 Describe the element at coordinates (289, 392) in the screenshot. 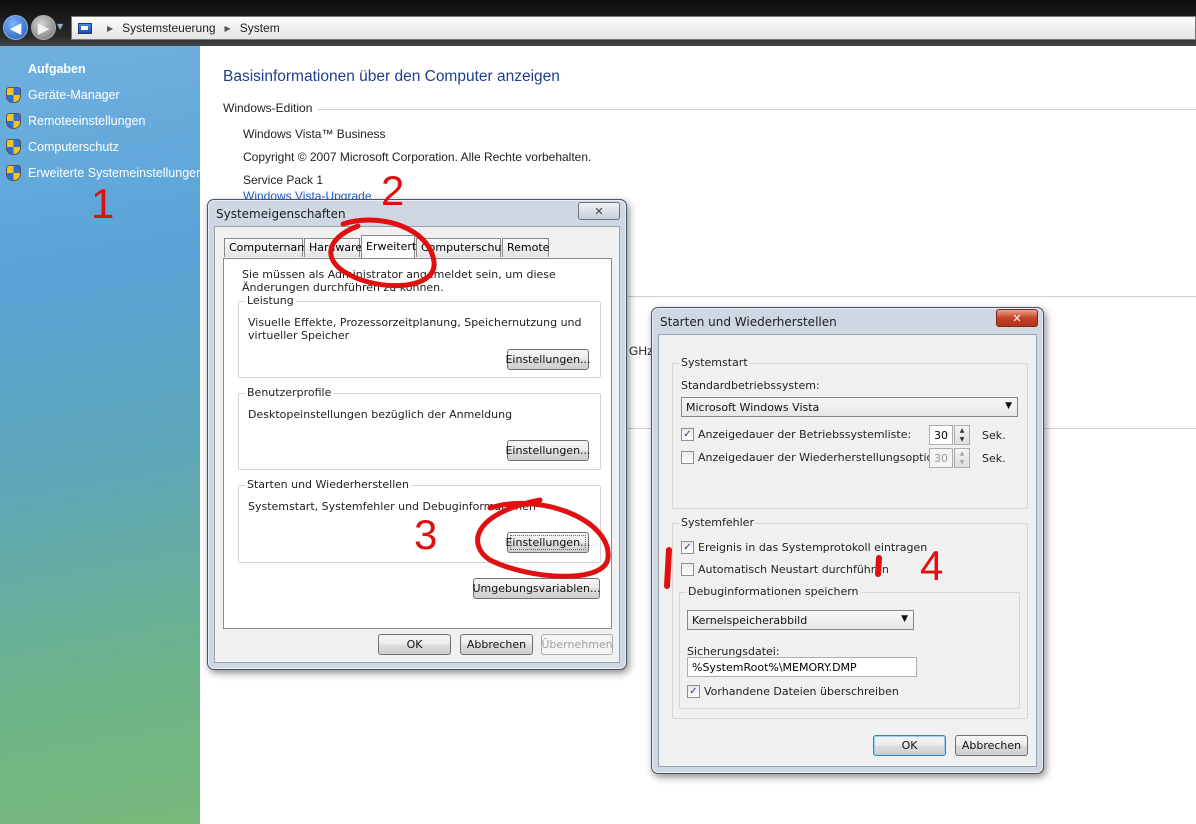

I see `group-title: Benutzerprofile` at that location.